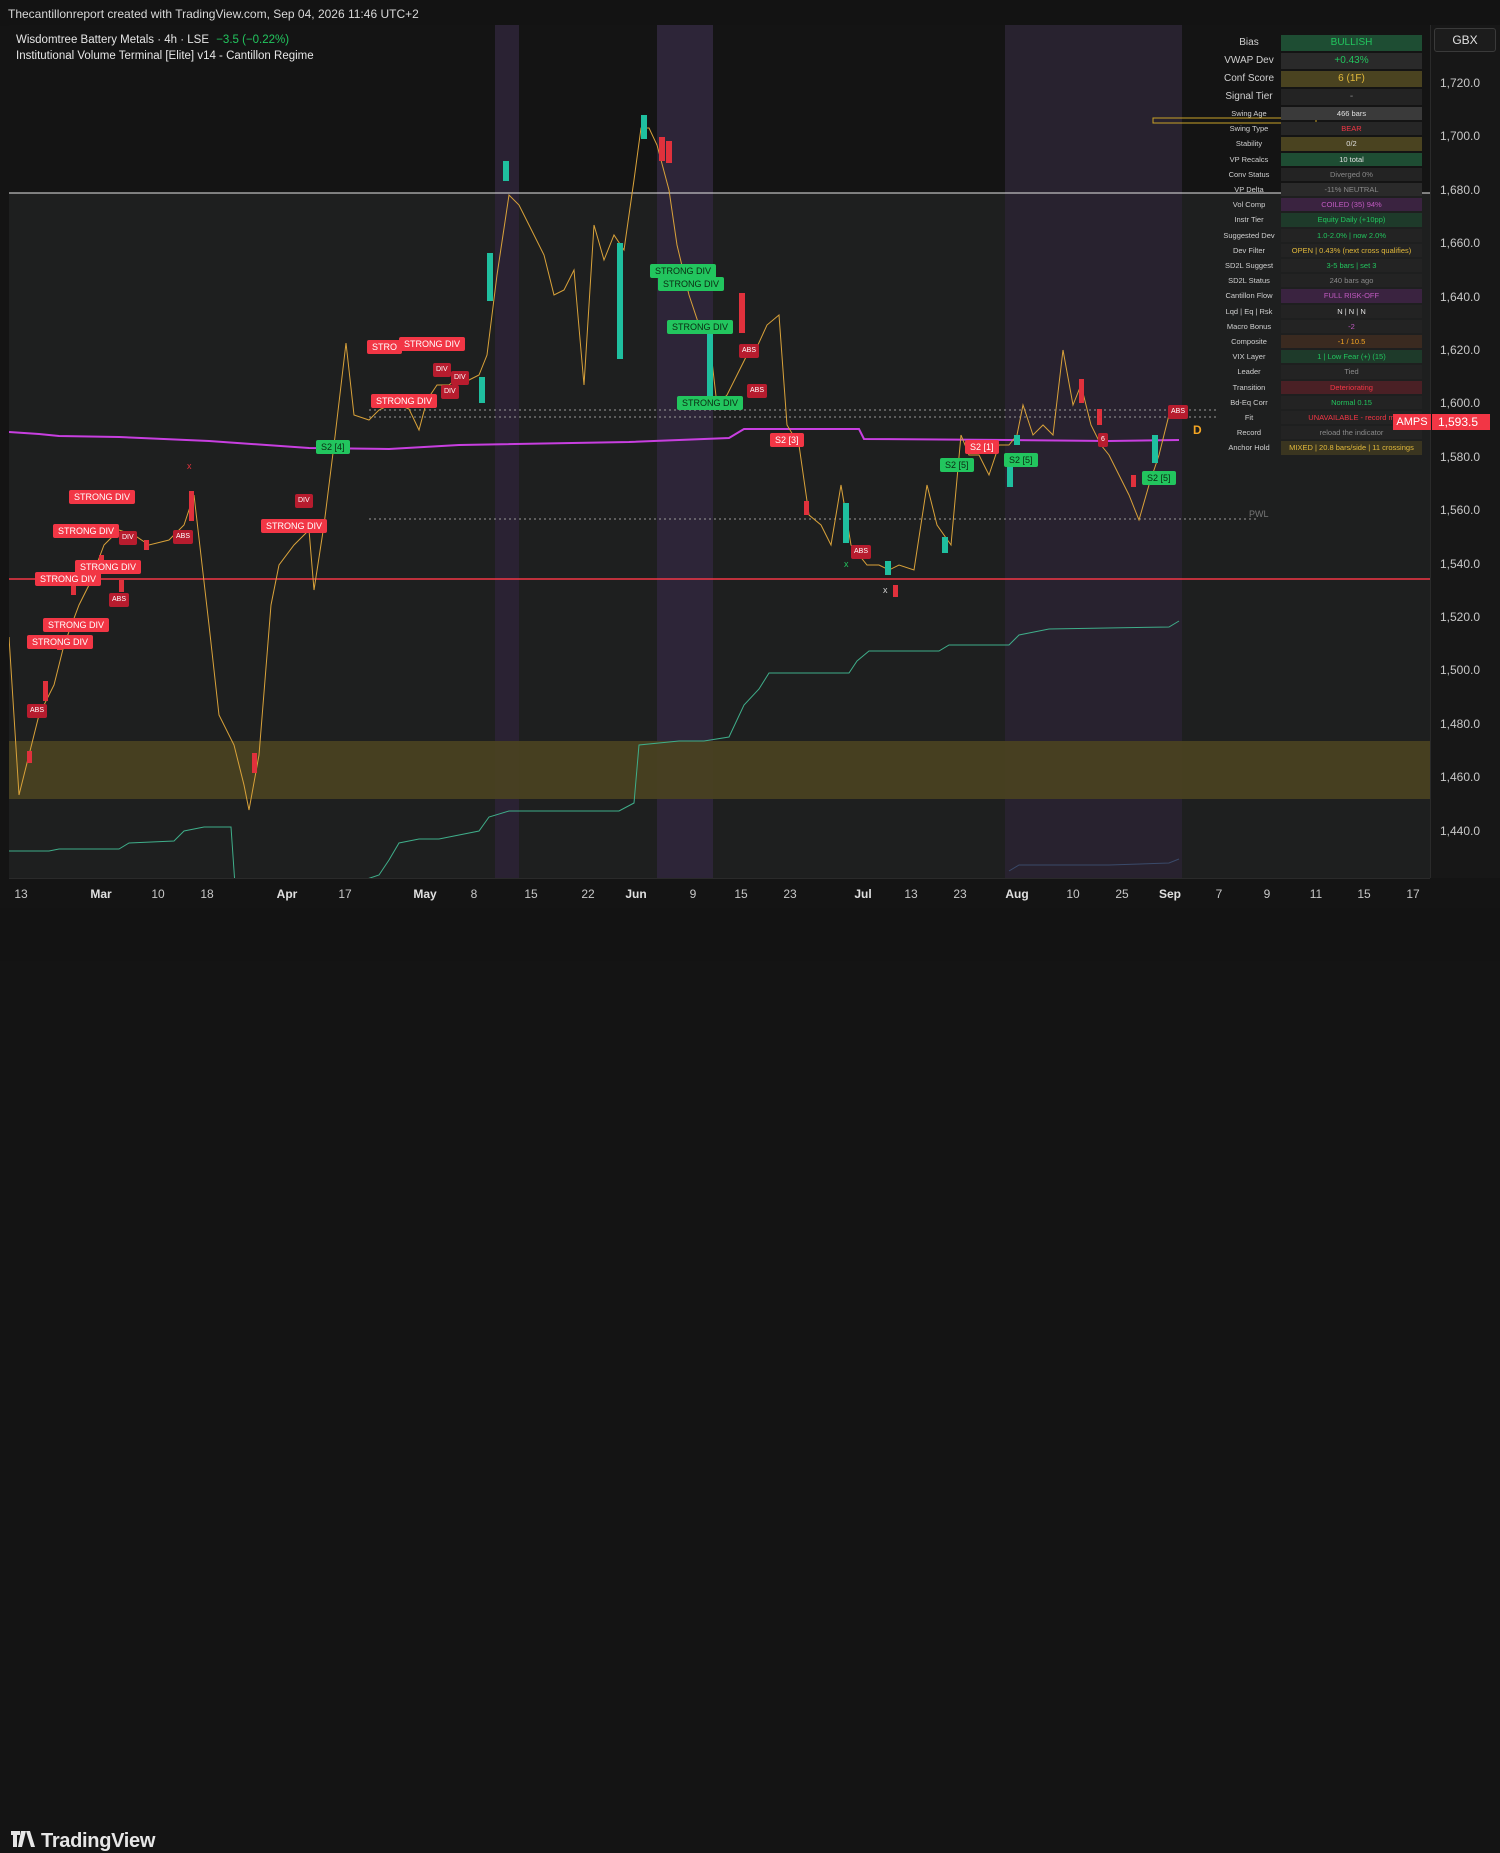 Image resolution: width=1500 pixels, height=1853 pixels. Describe the element at coordinates (1249, 417) in the screenshot. I see `status-label: Fit` at that location.